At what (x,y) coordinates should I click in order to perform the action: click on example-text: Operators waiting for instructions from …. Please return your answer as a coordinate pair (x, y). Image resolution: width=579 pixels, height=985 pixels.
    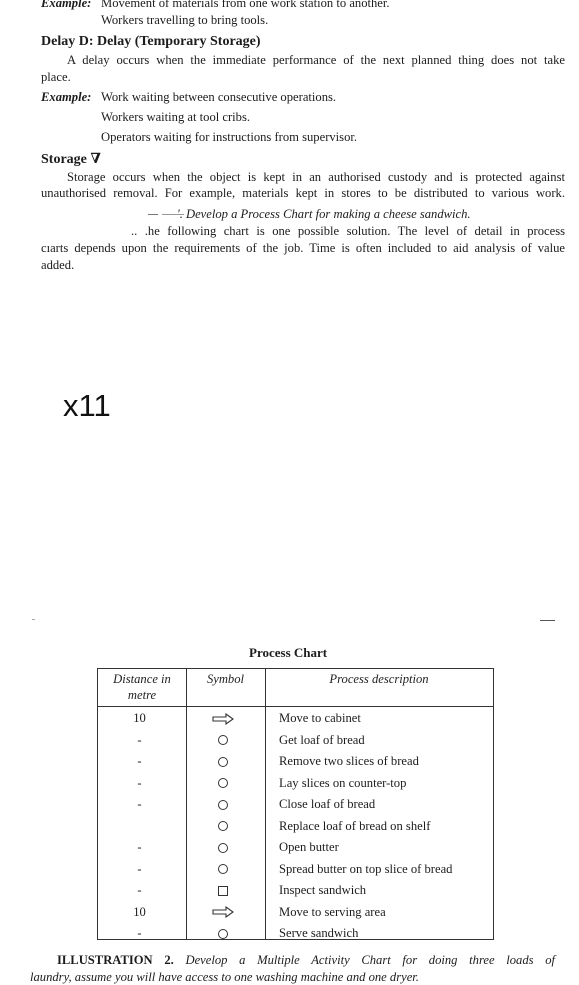
    Looking at the image, I should click on (229, 137).